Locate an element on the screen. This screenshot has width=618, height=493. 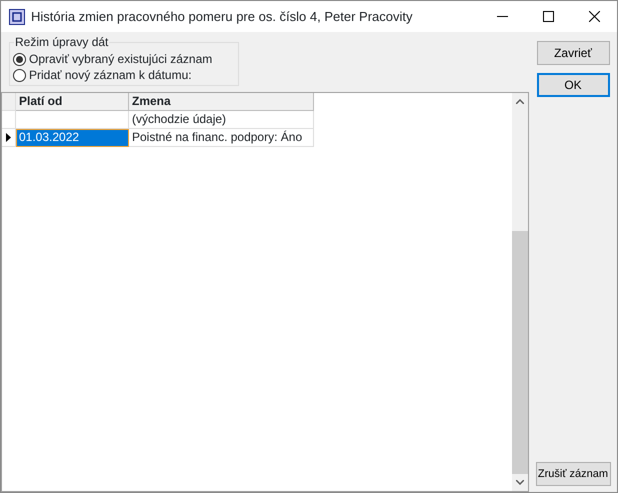
radio-label: Pridať nový záznam k dátumu: is located at coordinates (110, 75).